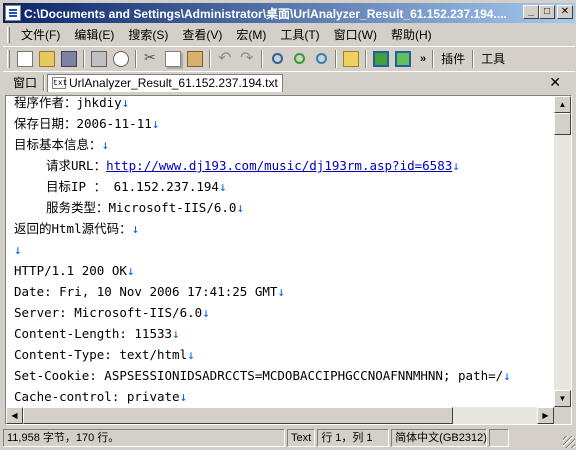 This screenshot has height=450, width=576. What do you see at coordinates (283, 354) in the screenshot?
I see `editor-line: Content-Type: text/html↓` at bounding box center [283, 354].